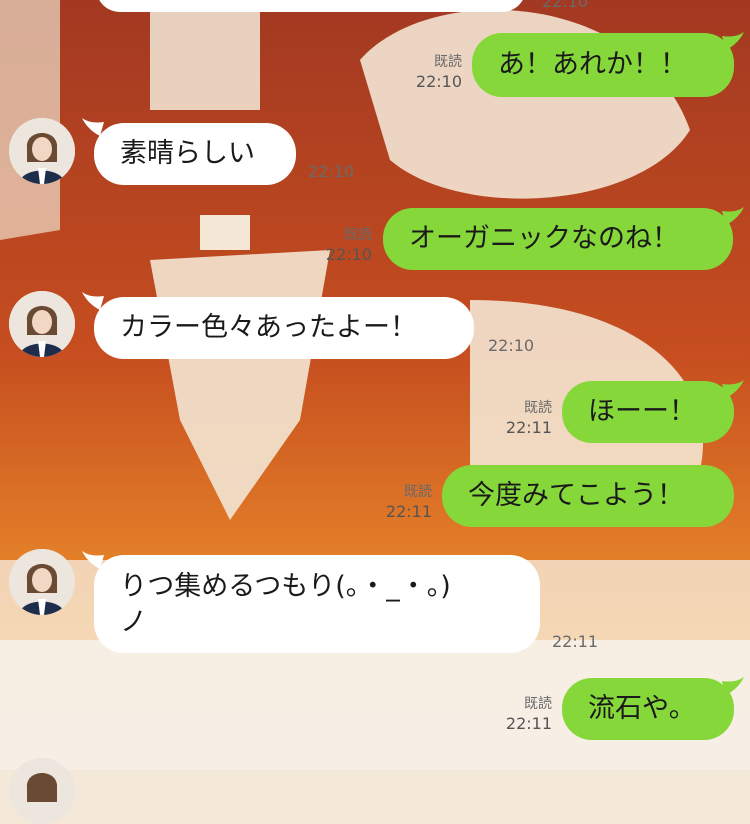  What do you see at coordinates (311, 6) in the screenshot?
I see `partial-message-bubble` at bounding box center [311, 6].